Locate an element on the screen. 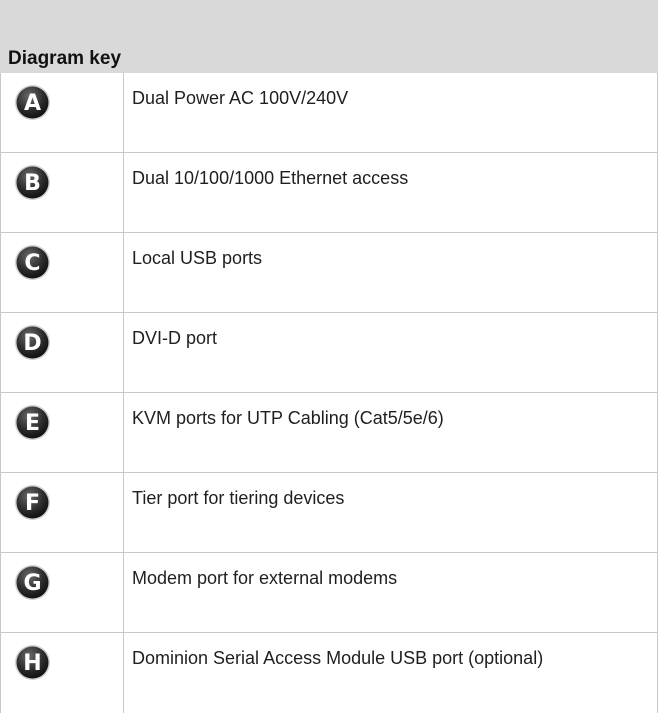  letter-e-circle-icon: E is located at coordinates (32, 422).